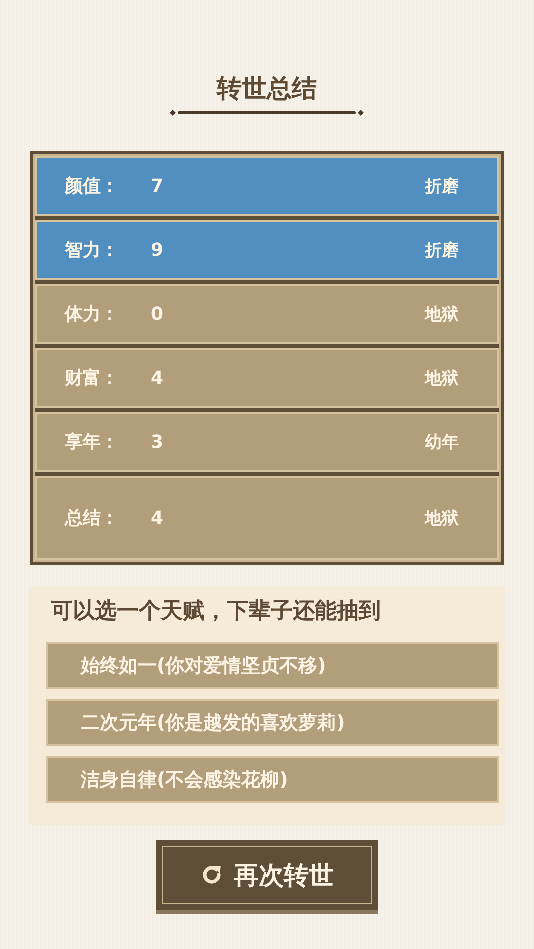  Describe the element at coordinates (92, 314) in the screenshot. I see `stat-label: 体力：` at that location.